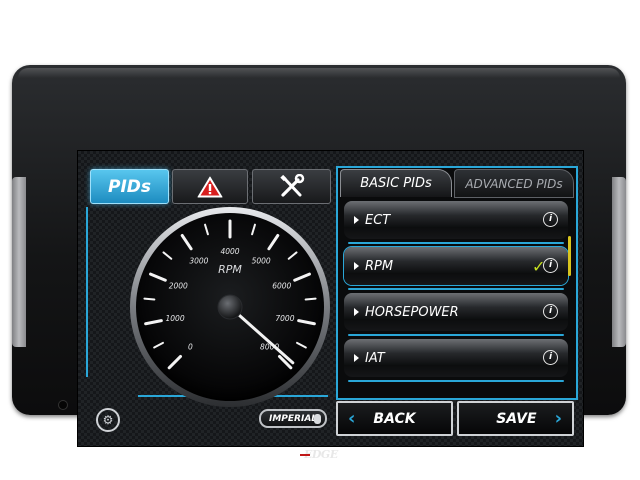 The width and height of the screenshot is (640, 480). I want to click on pid-row-label: RPM, so click(379, 266).